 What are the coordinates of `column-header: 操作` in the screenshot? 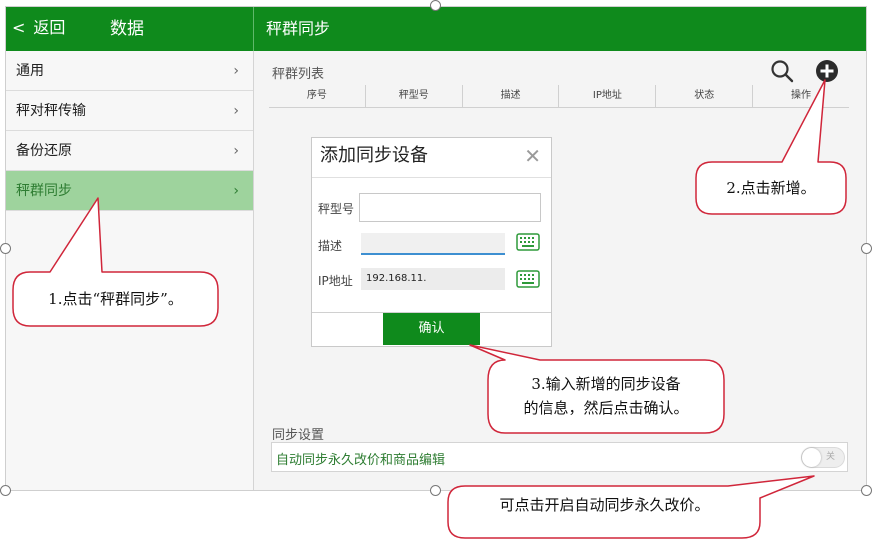 It's located at (800, 96).